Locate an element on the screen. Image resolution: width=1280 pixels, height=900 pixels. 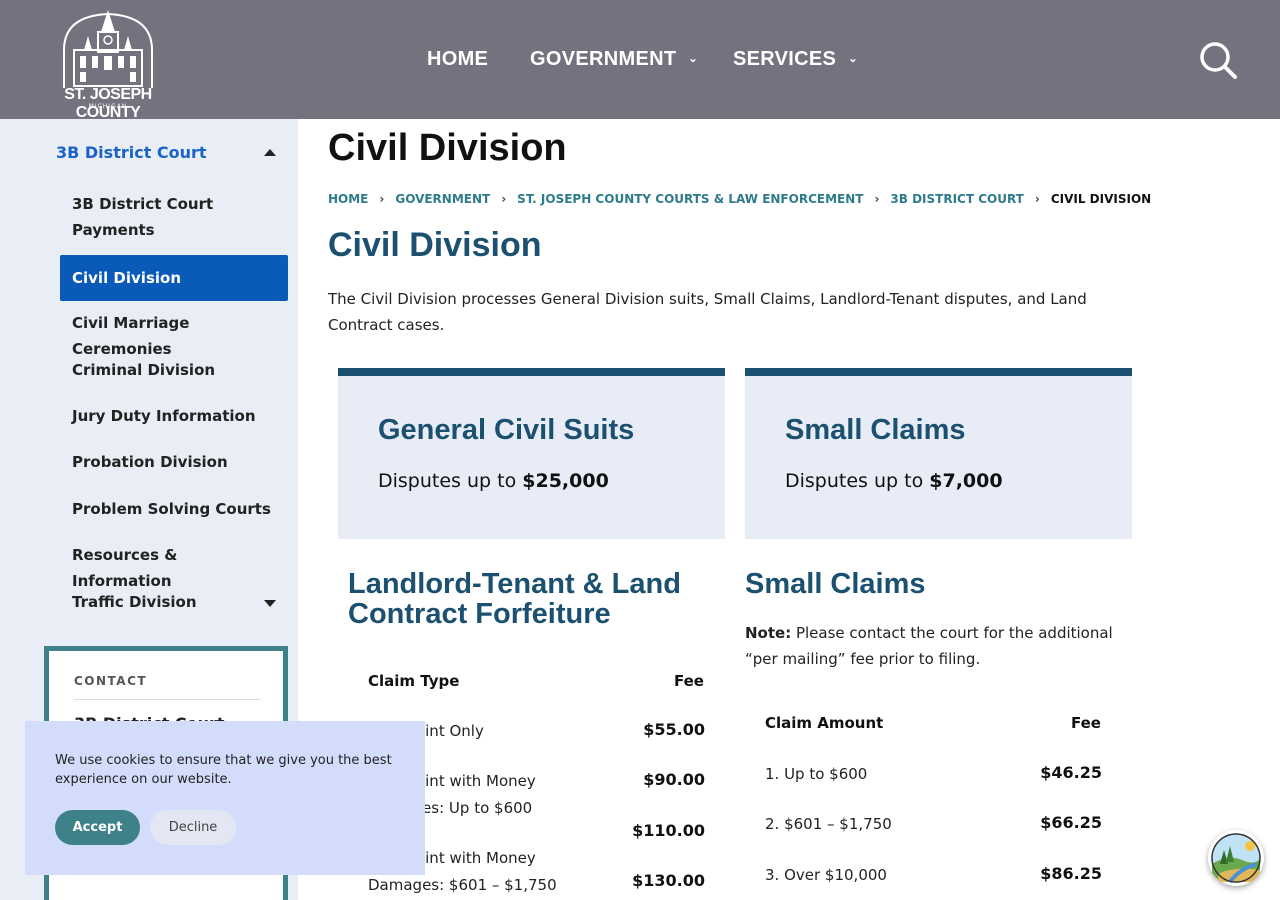
nav-services: SERVICES ⌄ is located at coordinates (795, 59).